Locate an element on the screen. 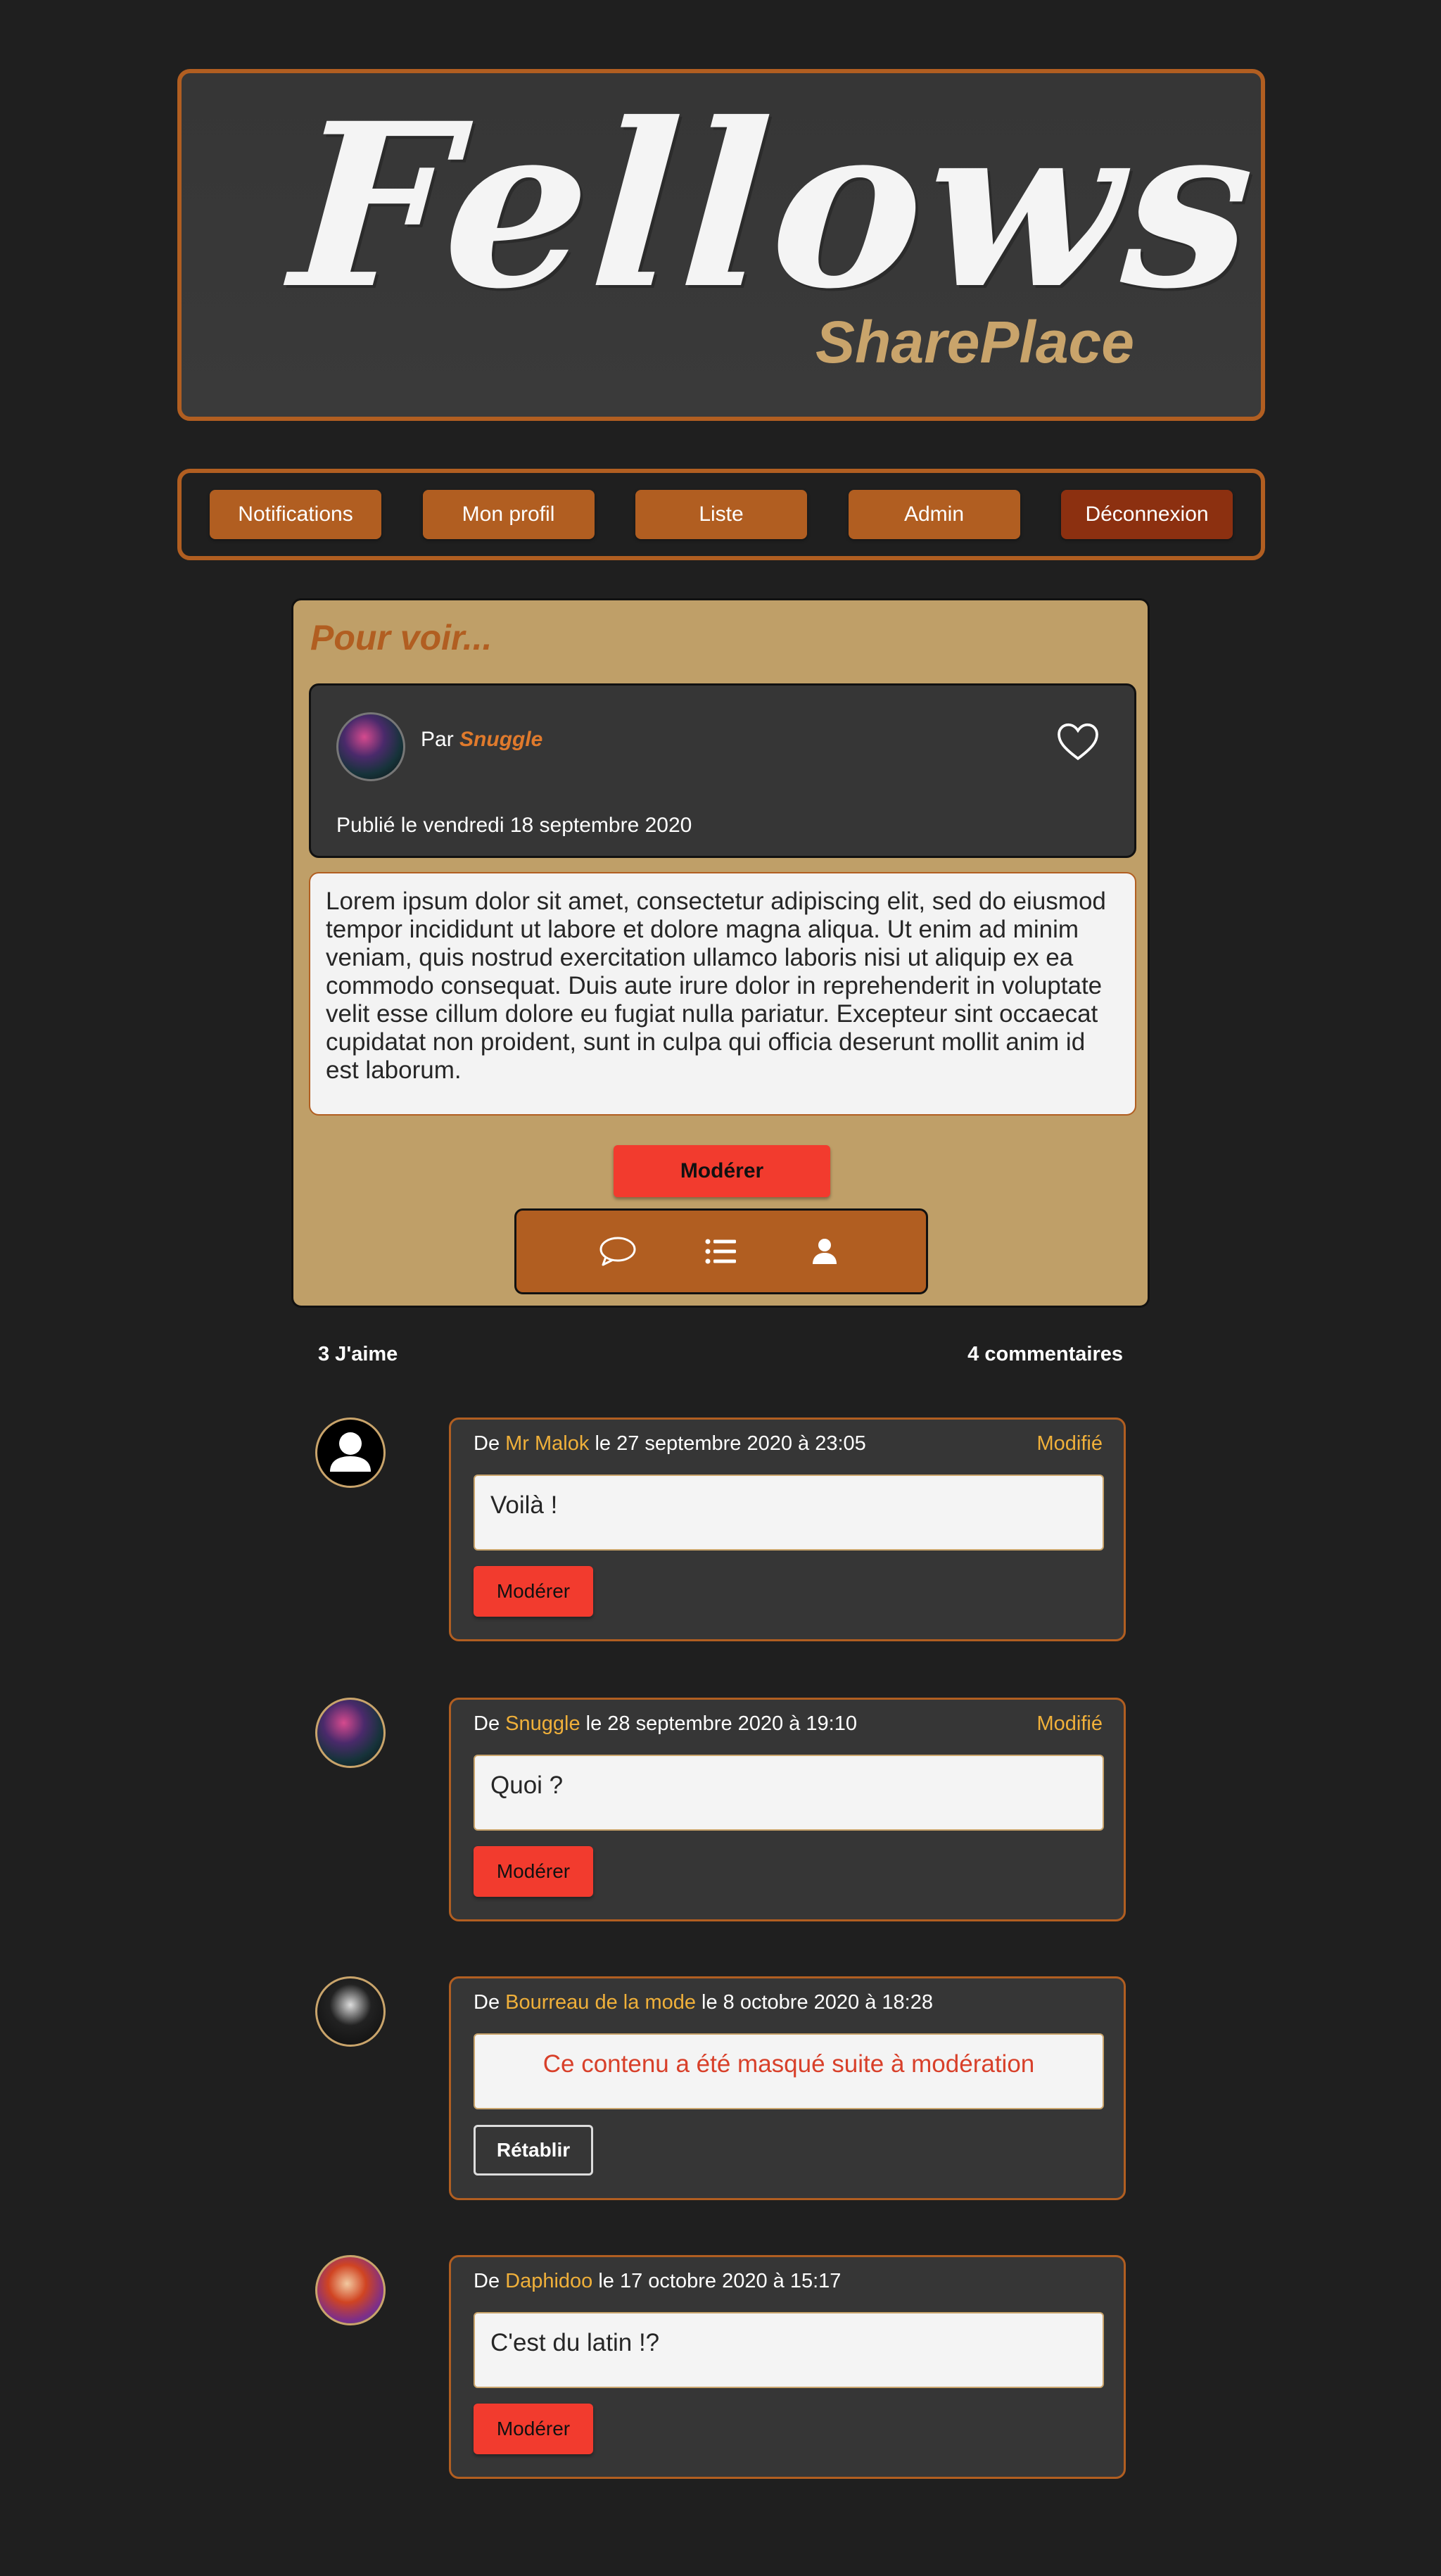 The width and height of the screenshot is (1441, 2576). likes-count: 3 J'aime is located at coordinates (358, 1354).